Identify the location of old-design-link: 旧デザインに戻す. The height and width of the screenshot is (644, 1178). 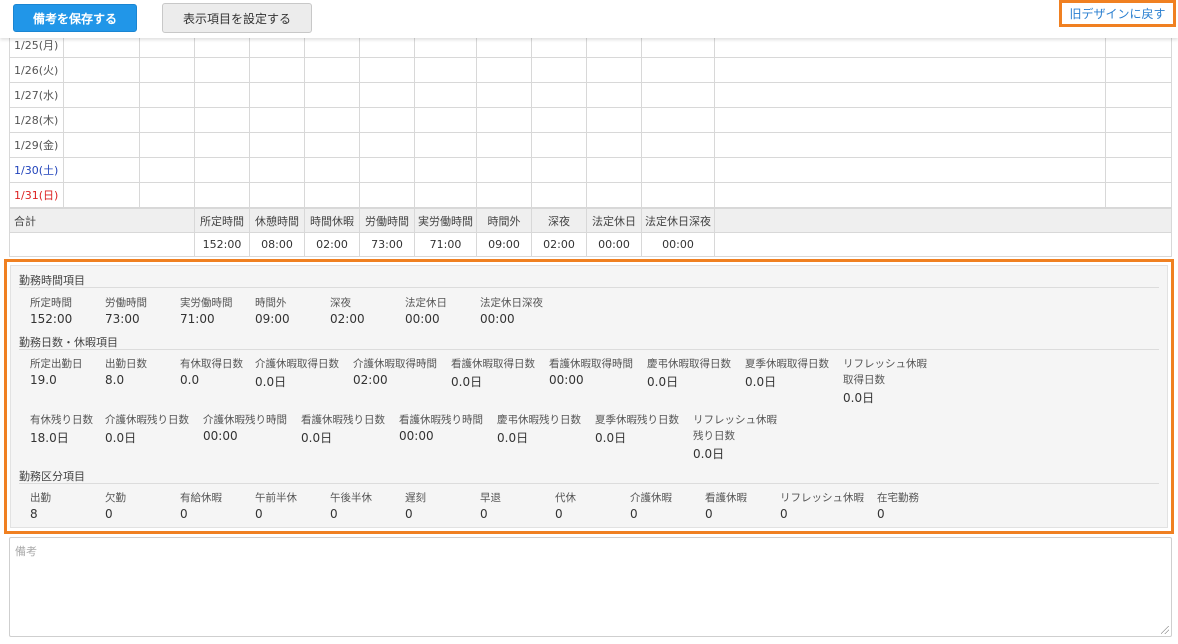
(1117, 13).